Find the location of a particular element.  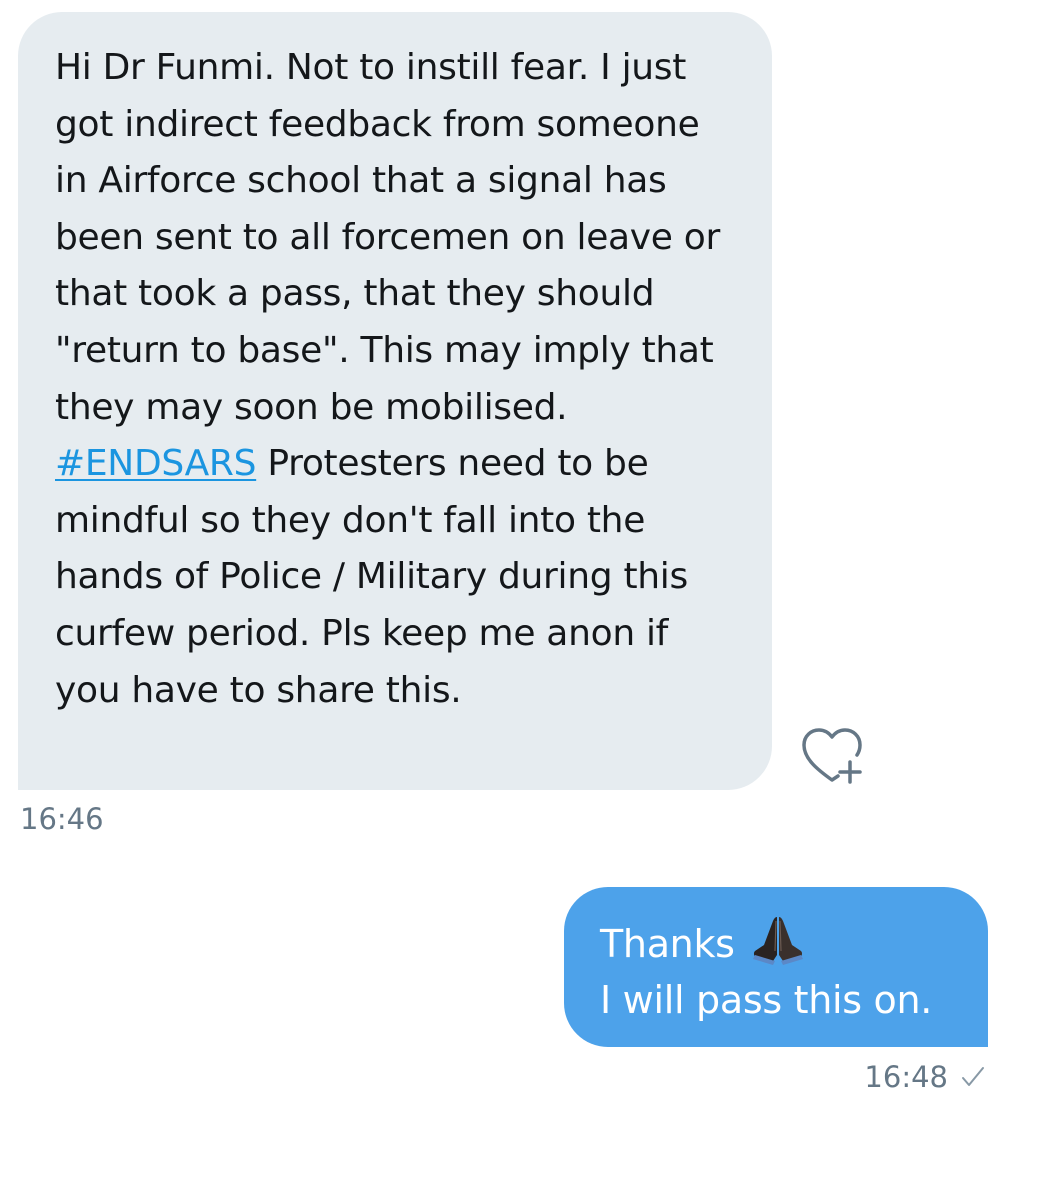

sent-message-text: Thanks is located at coordinates (667, 944).